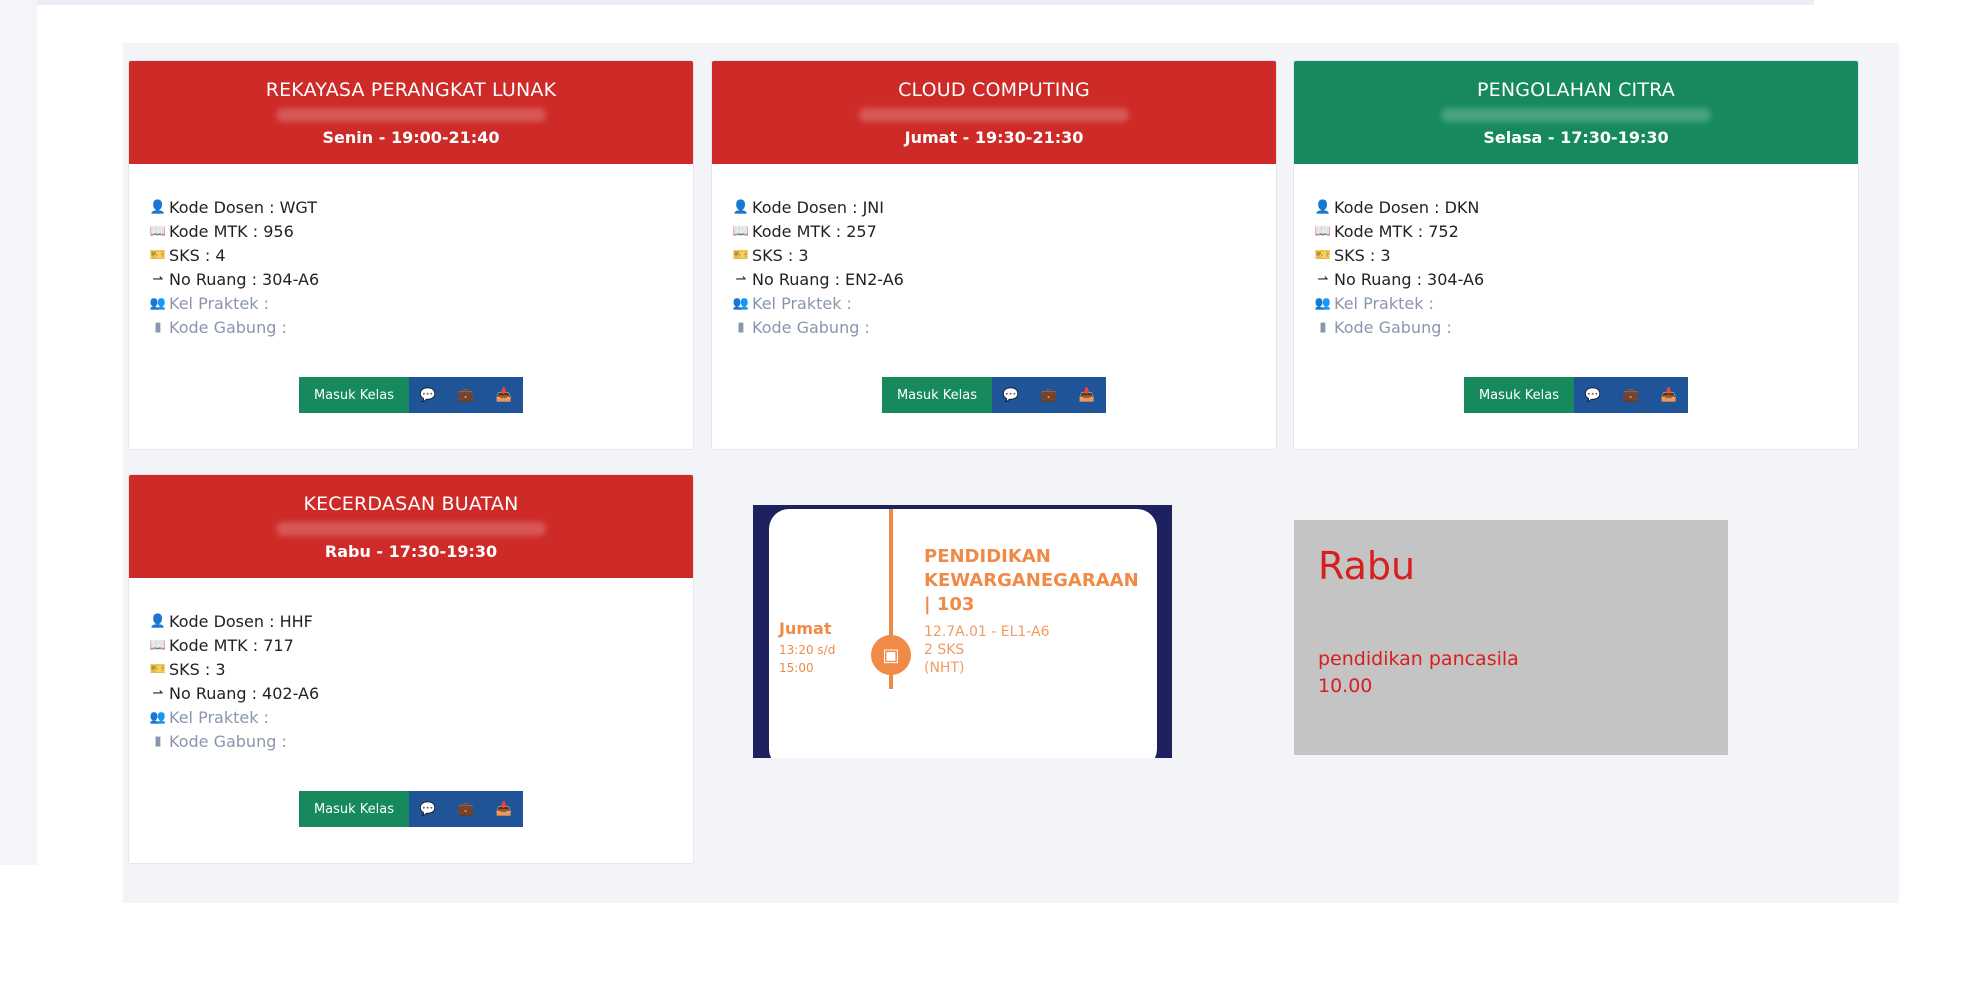 This screenshot has width=1964, height=988. What do you see at coordinates (805, 628) in the screenshot?
I see `promo-day: Jumat` at bounding box center [805, 628].